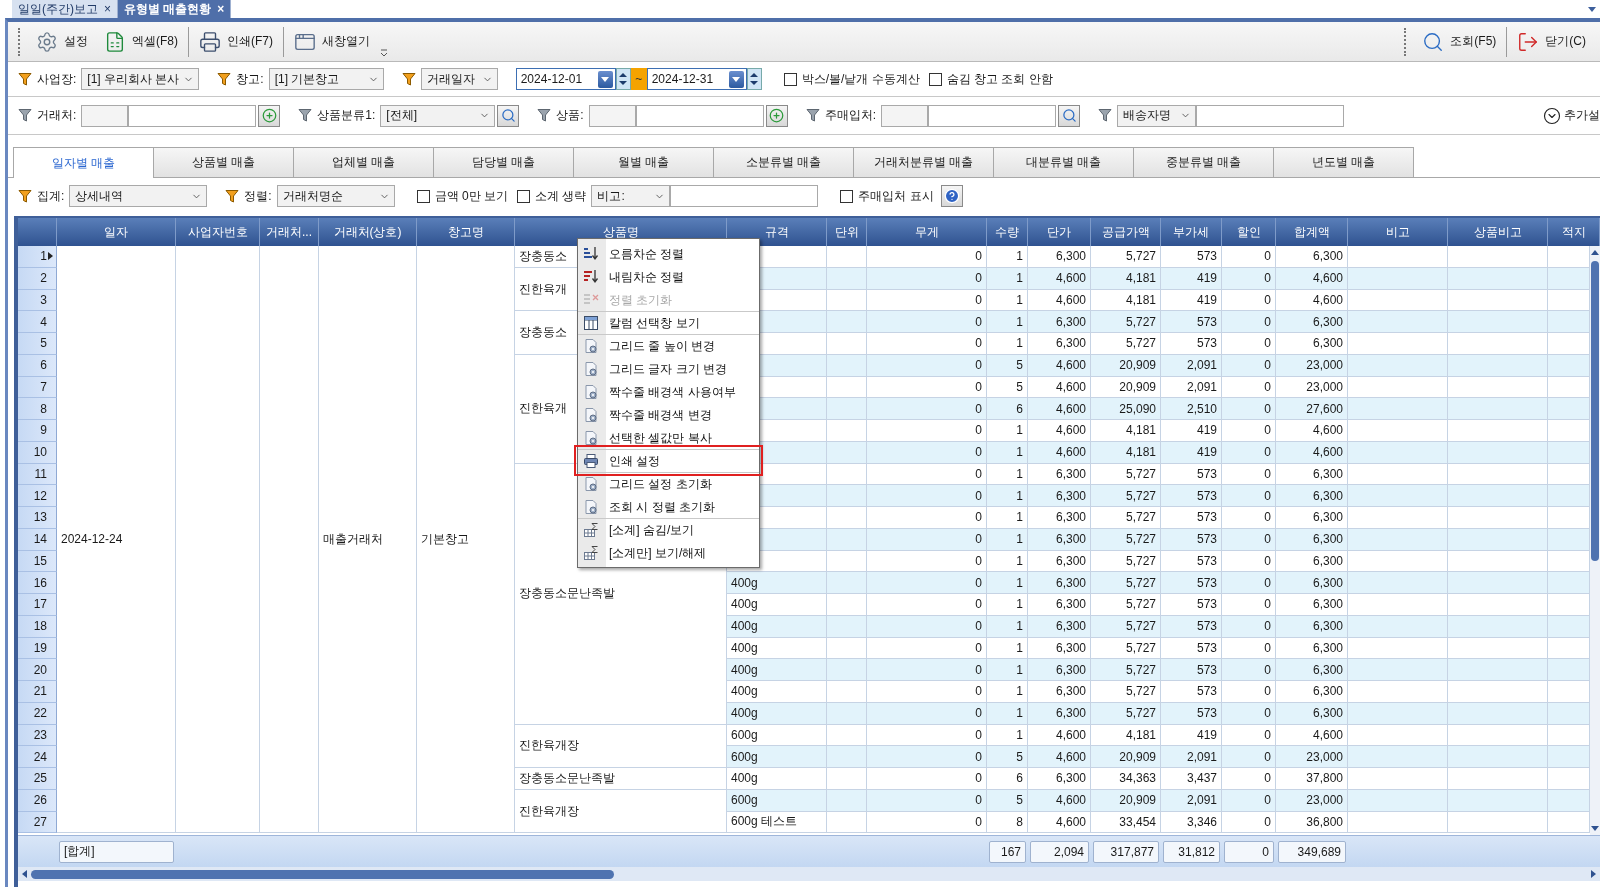 The height and width of the screenshot is (887, 1600). I want to click on checkbox: 금액 0만 보기, so click(462, 196).